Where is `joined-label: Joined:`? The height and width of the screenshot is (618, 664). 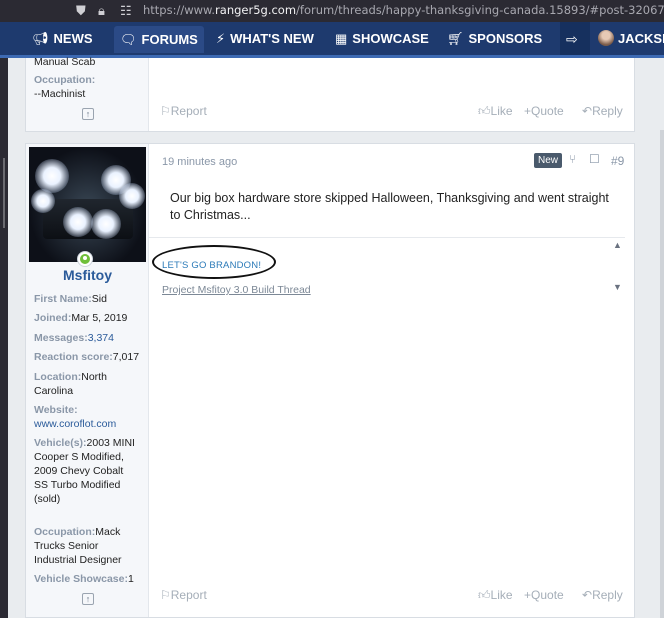
joined-label: Joined: is located at coordinates (53, 318).